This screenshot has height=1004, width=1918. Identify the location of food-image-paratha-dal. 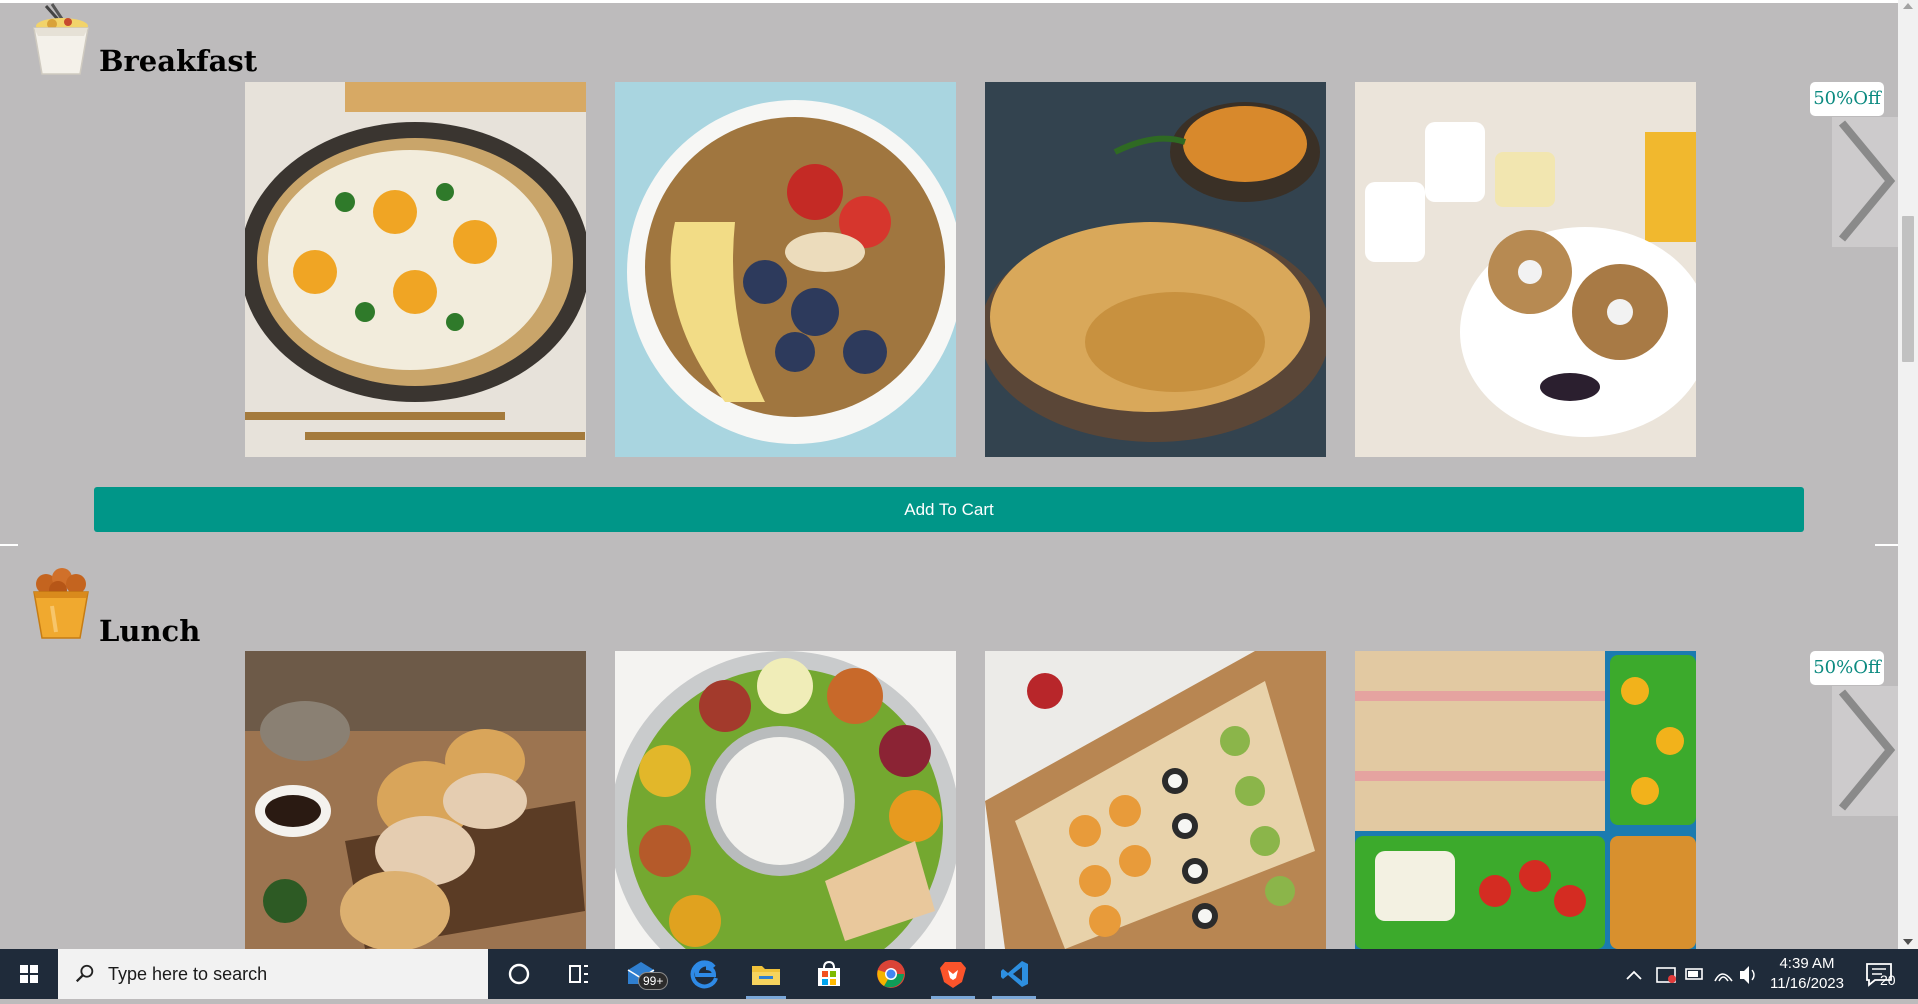
(1155, 269).